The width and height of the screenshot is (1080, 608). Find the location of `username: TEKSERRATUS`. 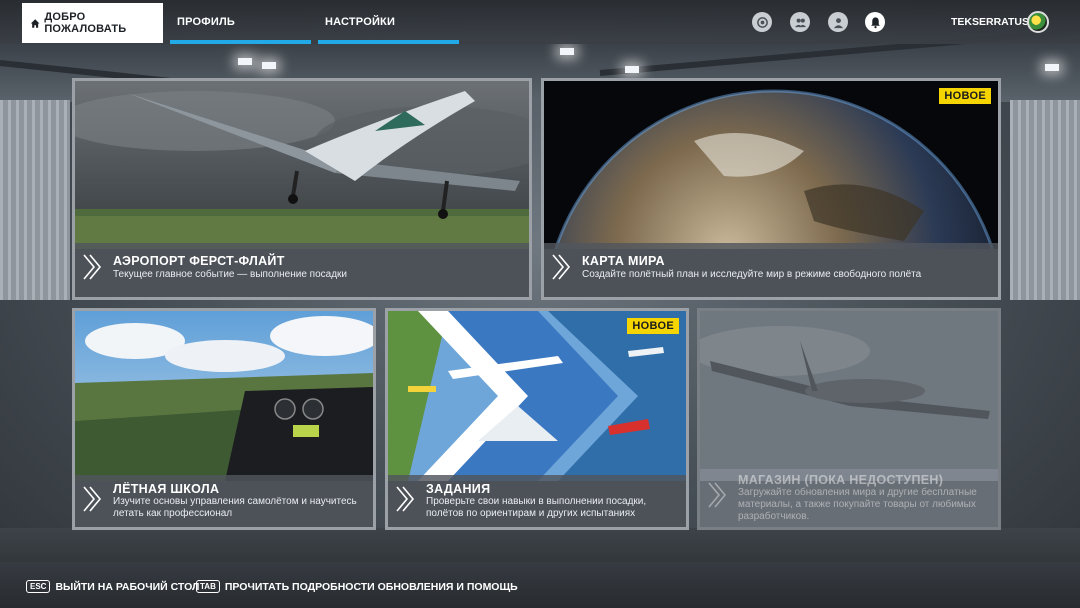

username: TEKSERRATUS is located at coordinates (990, 22).